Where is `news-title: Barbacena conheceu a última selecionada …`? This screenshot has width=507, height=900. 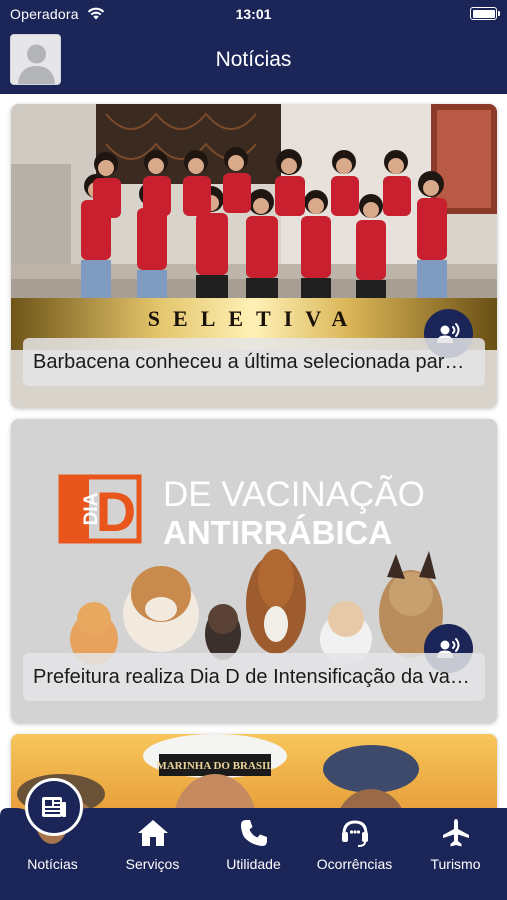 news-title: Barbacena conheceu a última selecionada … is located at coordinates (254, 361).